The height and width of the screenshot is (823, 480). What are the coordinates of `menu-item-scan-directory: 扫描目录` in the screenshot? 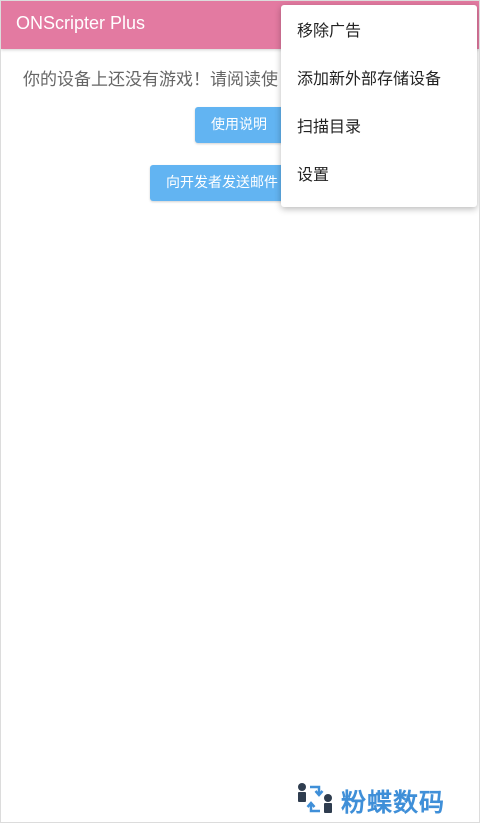 It's located at (379, 127).